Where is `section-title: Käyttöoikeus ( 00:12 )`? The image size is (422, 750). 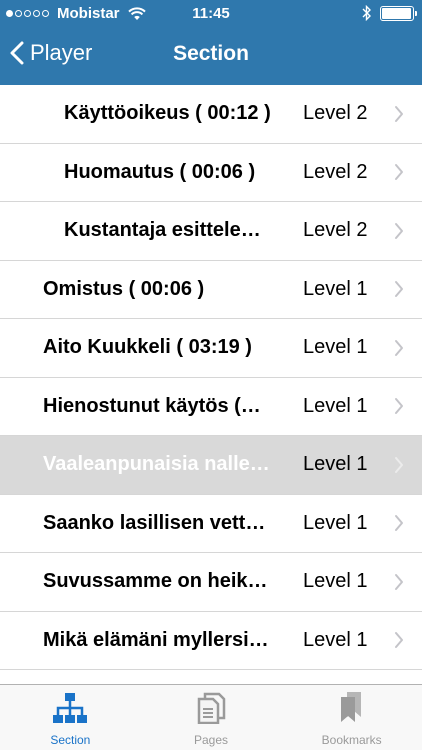 section-title: Käyttöoikeus ( 00:12 ) is located at coordinates (167, 113).